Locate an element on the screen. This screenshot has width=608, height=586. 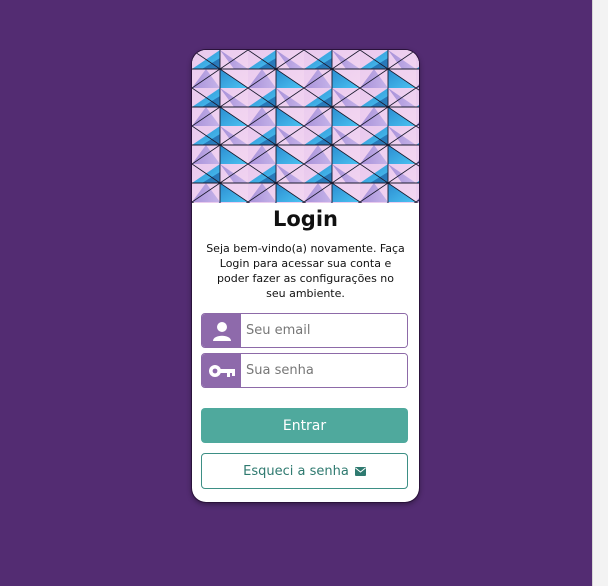
user-icon is located at coordinates (221, 330).